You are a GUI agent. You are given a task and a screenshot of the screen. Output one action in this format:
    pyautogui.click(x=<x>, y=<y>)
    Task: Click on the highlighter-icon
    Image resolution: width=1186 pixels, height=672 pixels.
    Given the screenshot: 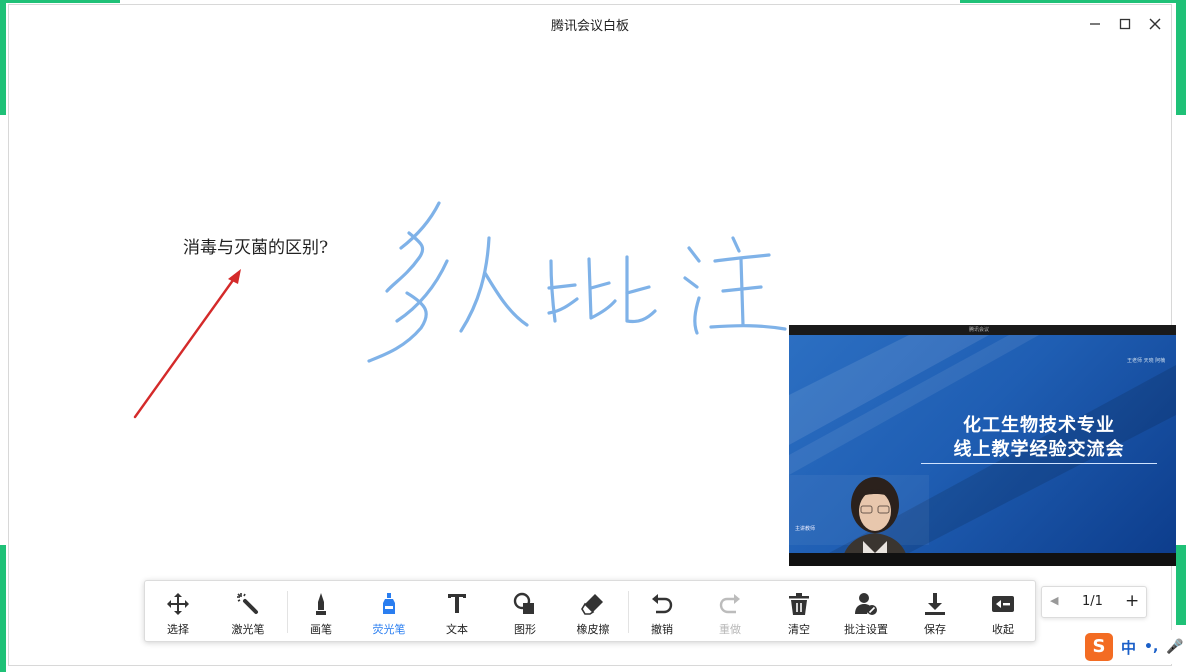 What is the action you would take?
    pyautogui.click(x=389, y=603)
    